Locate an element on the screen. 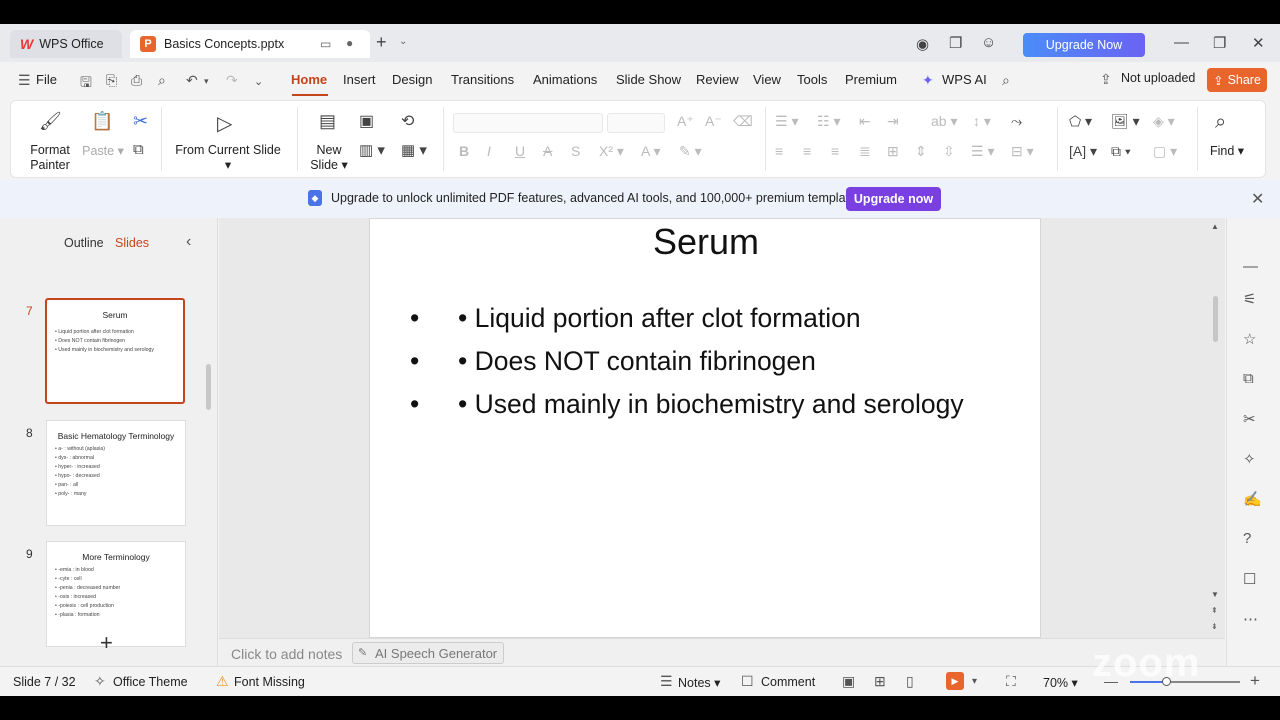  collapse-rail-icon: — is located at coordinates (1250, 266).